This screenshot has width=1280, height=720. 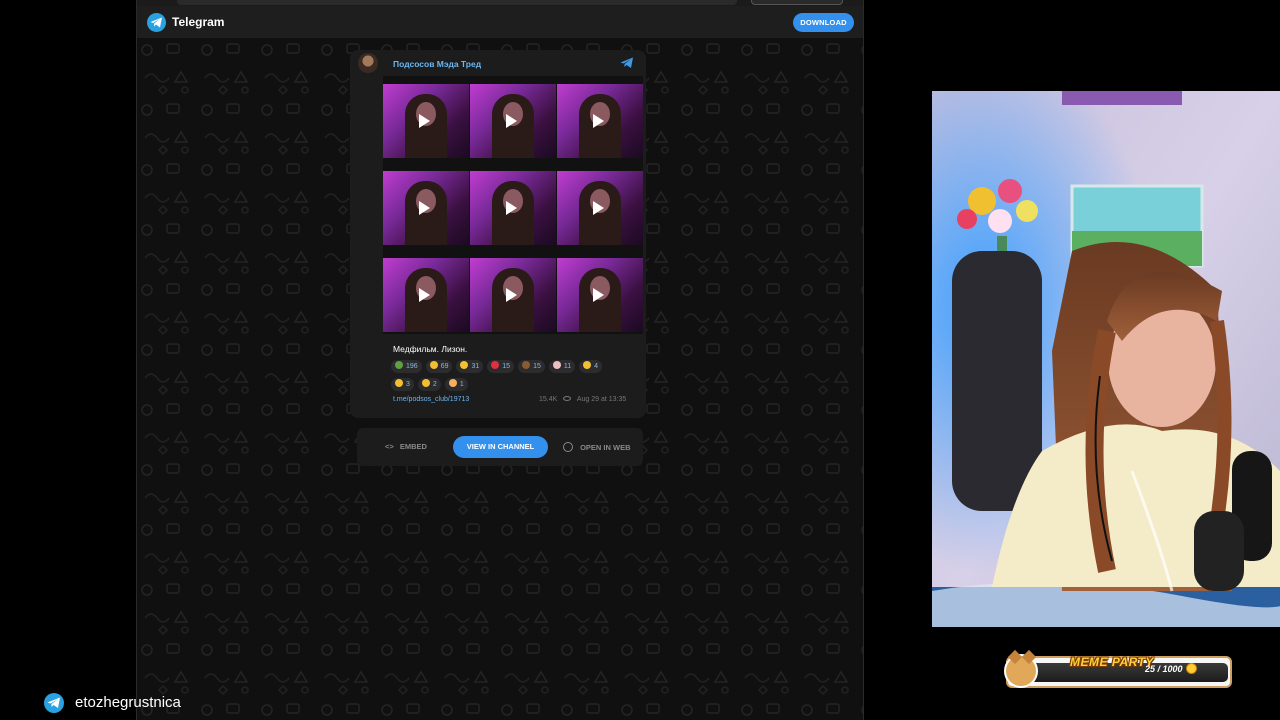 I want to click on embed-label: EMBED, so click(x=413, y=446).